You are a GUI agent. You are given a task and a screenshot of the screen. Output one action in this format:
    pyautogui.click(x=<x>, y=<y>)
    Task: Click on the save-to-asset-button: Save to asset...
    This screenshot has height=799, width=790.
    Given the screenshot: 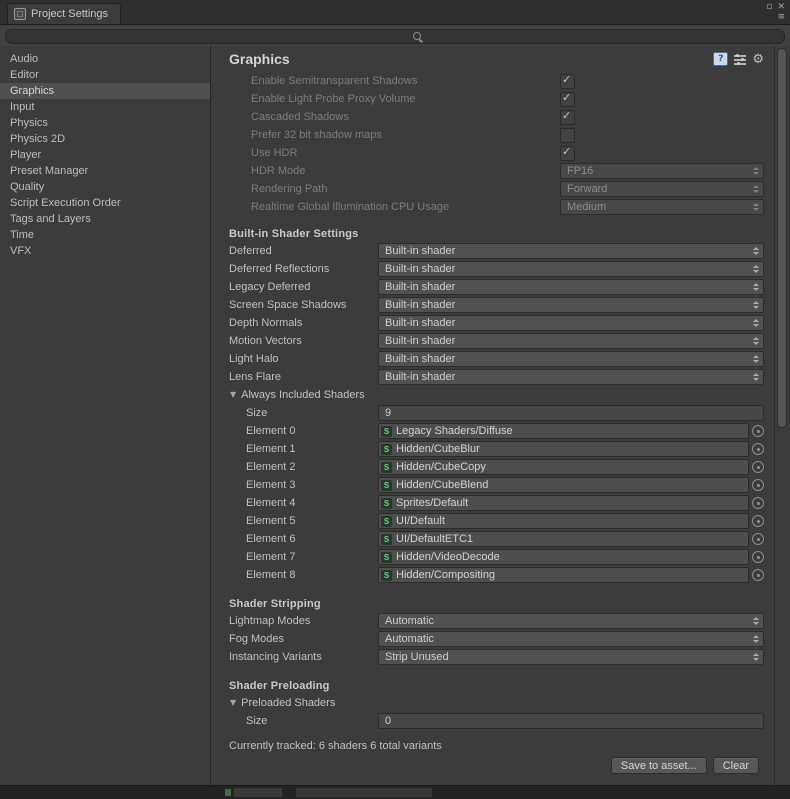 What is the action you would take?
    pyautogui.click(x=658, y=765)
    